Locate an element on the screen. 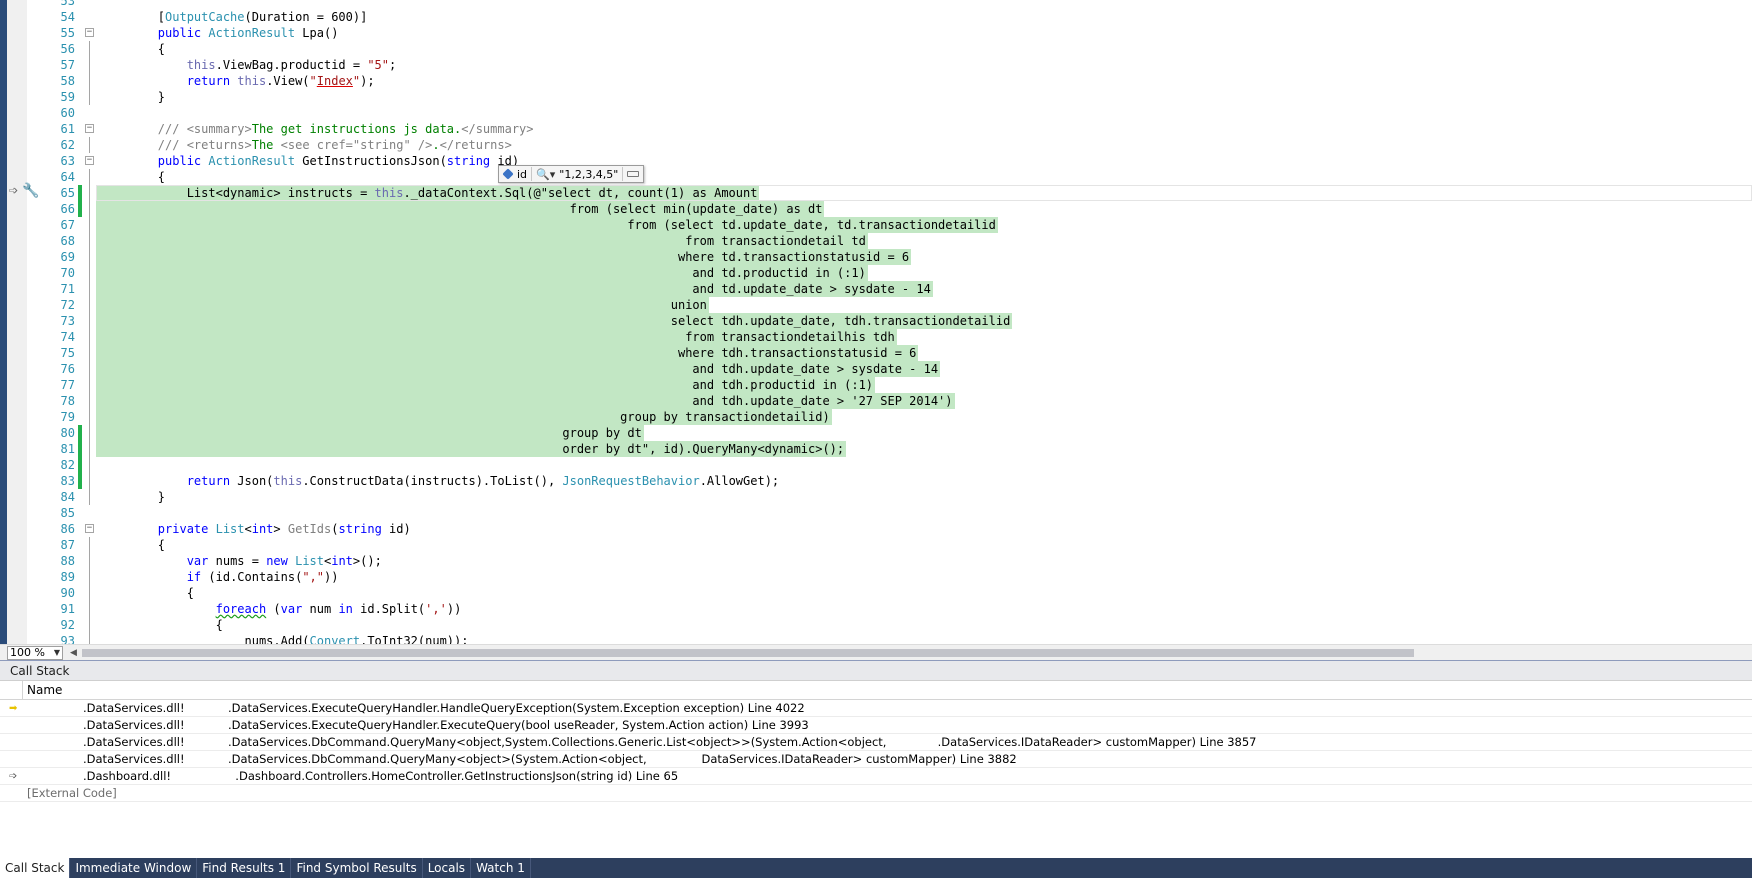 The height and width of the screenshot is (878, 1752). code-line: 78 and tdh.update_date > '27 SEP 2014') is located at coordinates (876, 401).